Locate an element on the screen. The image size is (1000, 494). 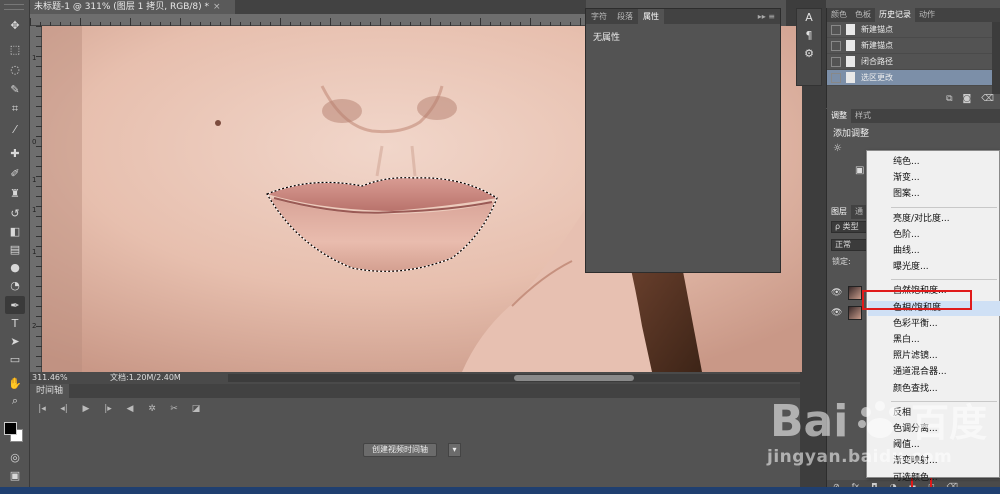
properties-panel-tabs: 字符 段落 属性 ▸▸ ≡ is located at coordinates (683, 16).